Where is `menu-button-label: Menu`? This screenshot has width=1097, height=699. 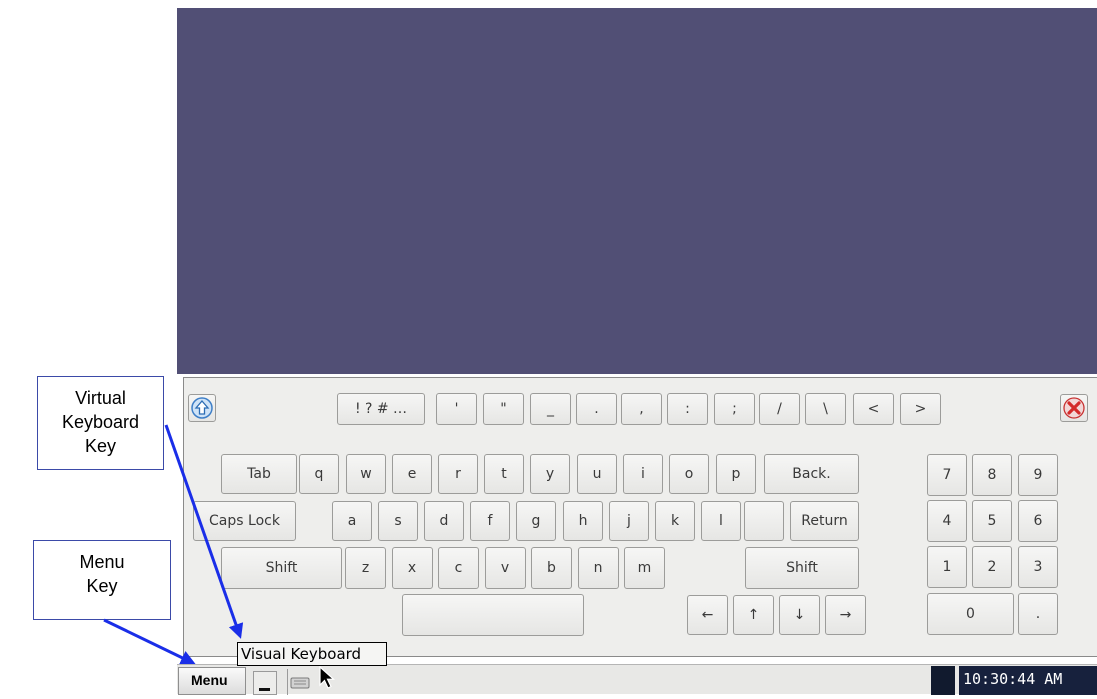
menu-button-label: Menu is located at coordinates (209, 680).